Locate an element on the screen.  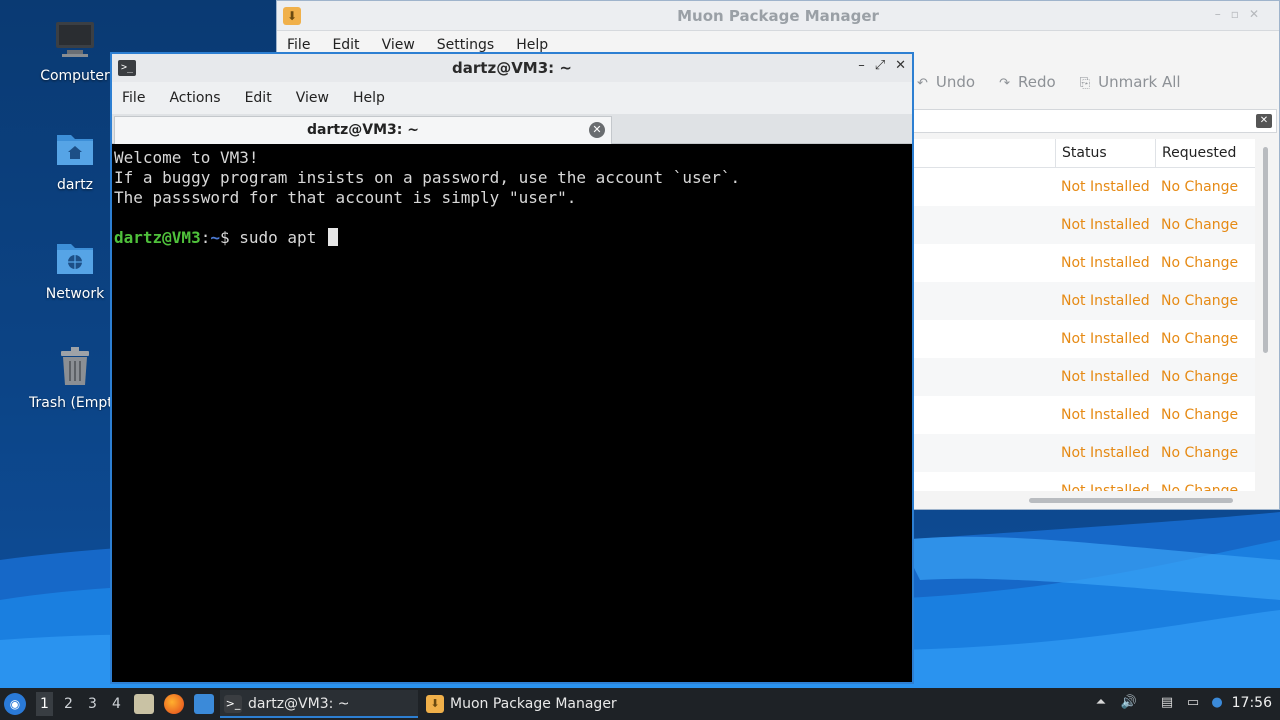
taskbar-task-terminal: >_ dartz@VM3: ~ is located at coordinates (319, 704).